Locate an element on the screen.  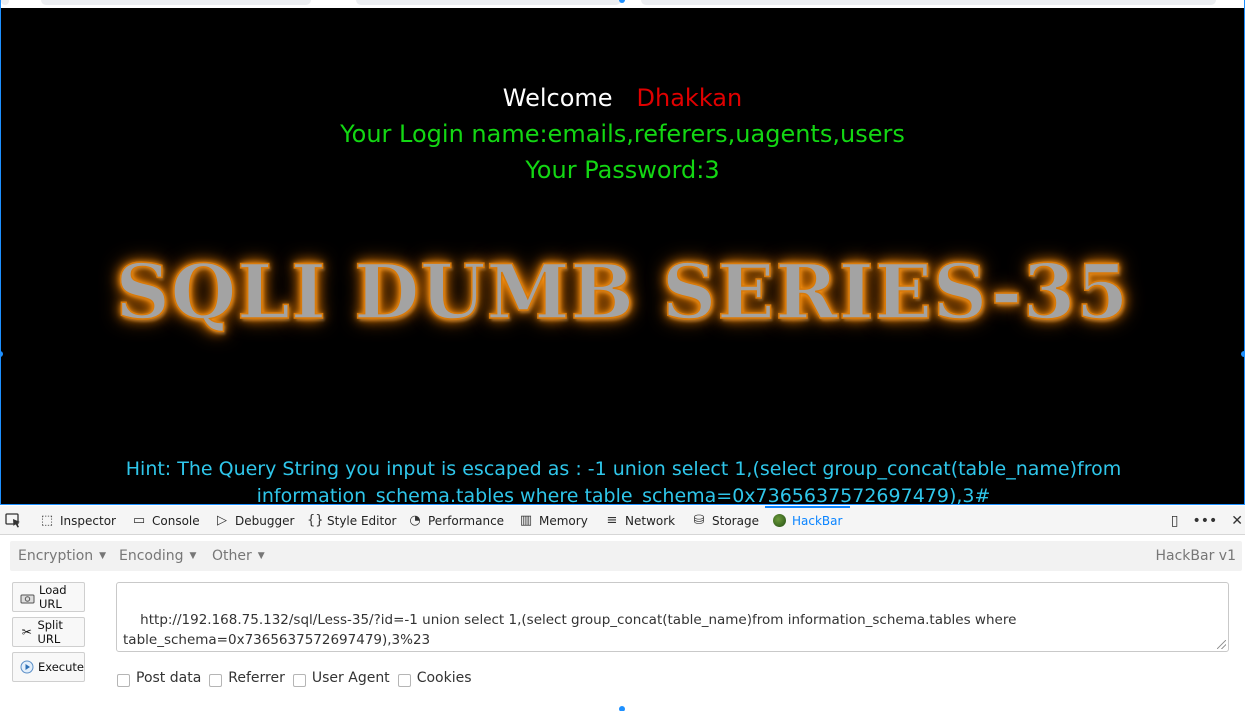
tab-network: ≡ Network is located at coordinates (640, 520).